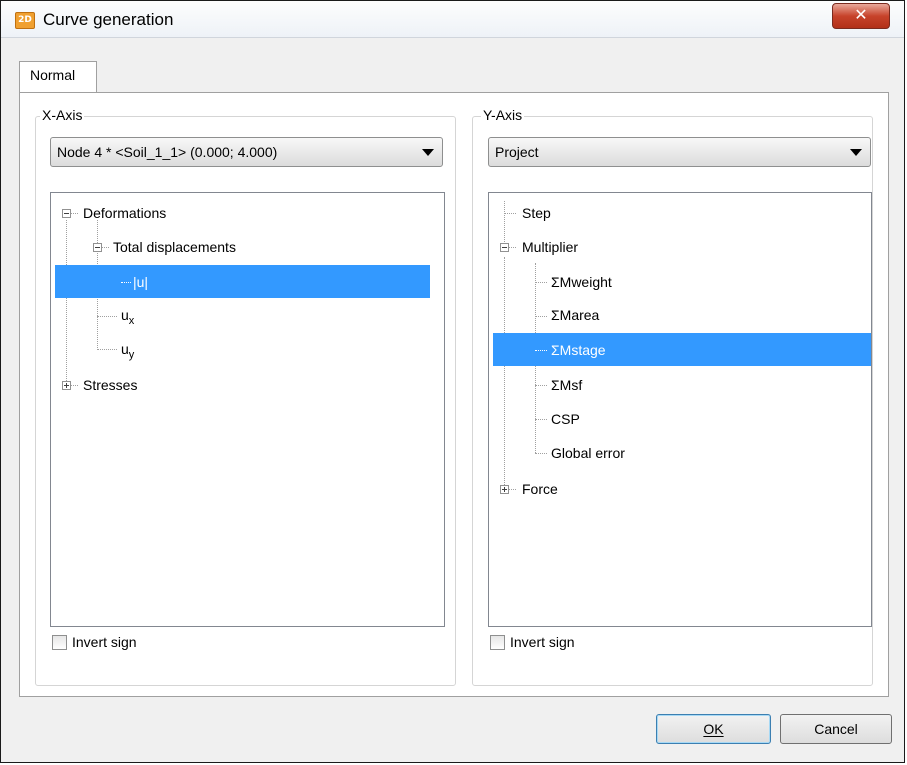  I want to click on tab-normal: Normal, so click(58, 77).